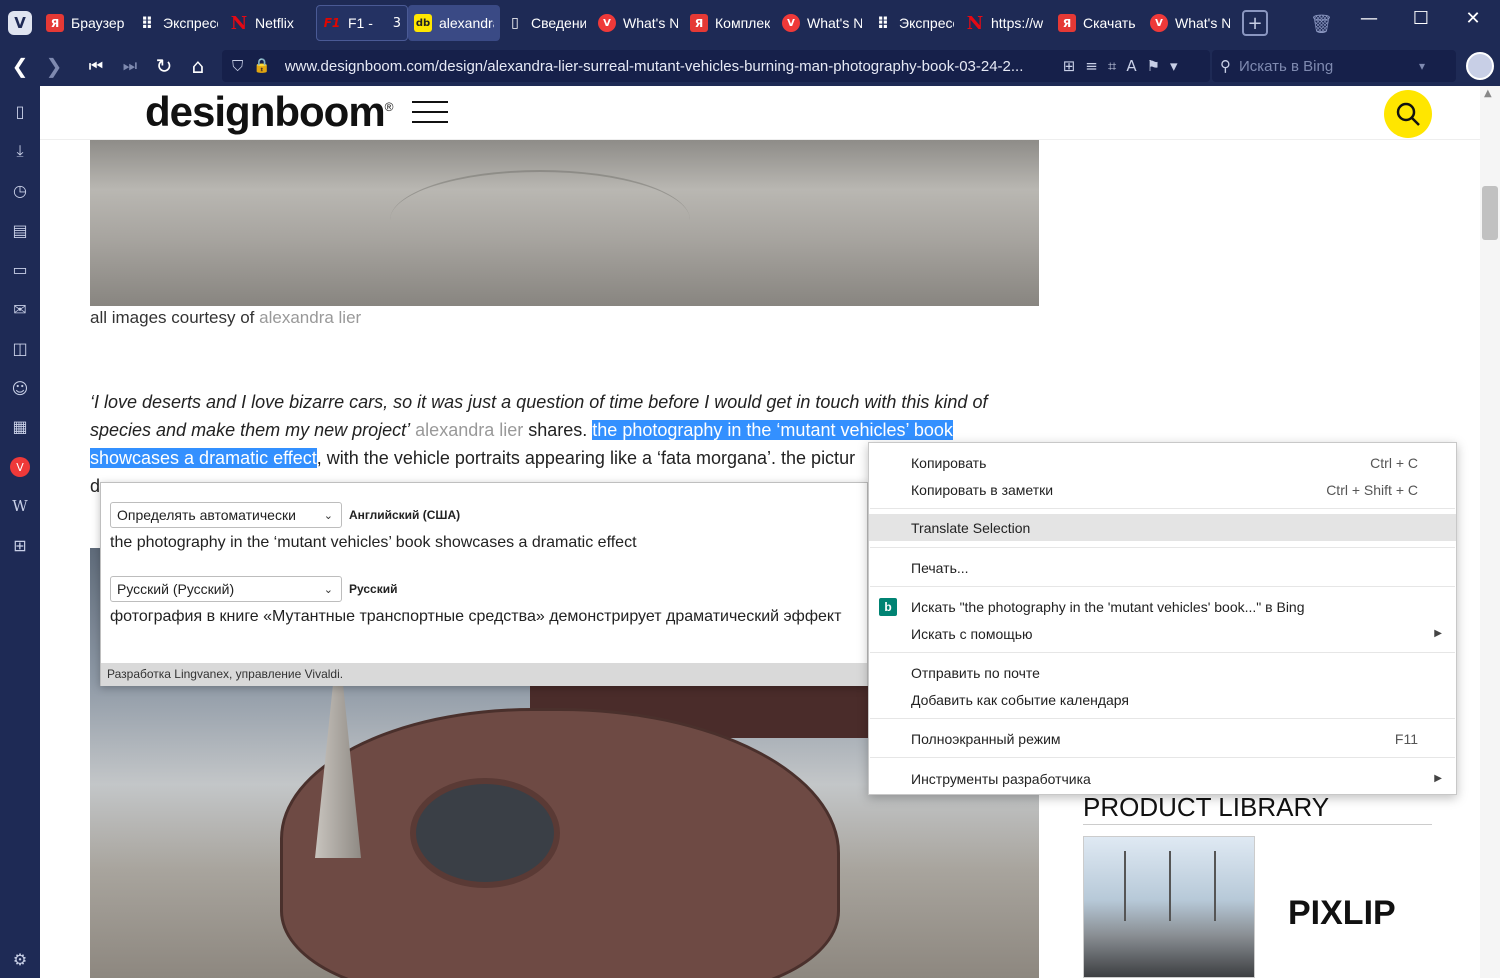 The image size is (1500, 978). I want to click on forward-button: ❯, so click(54, 66).